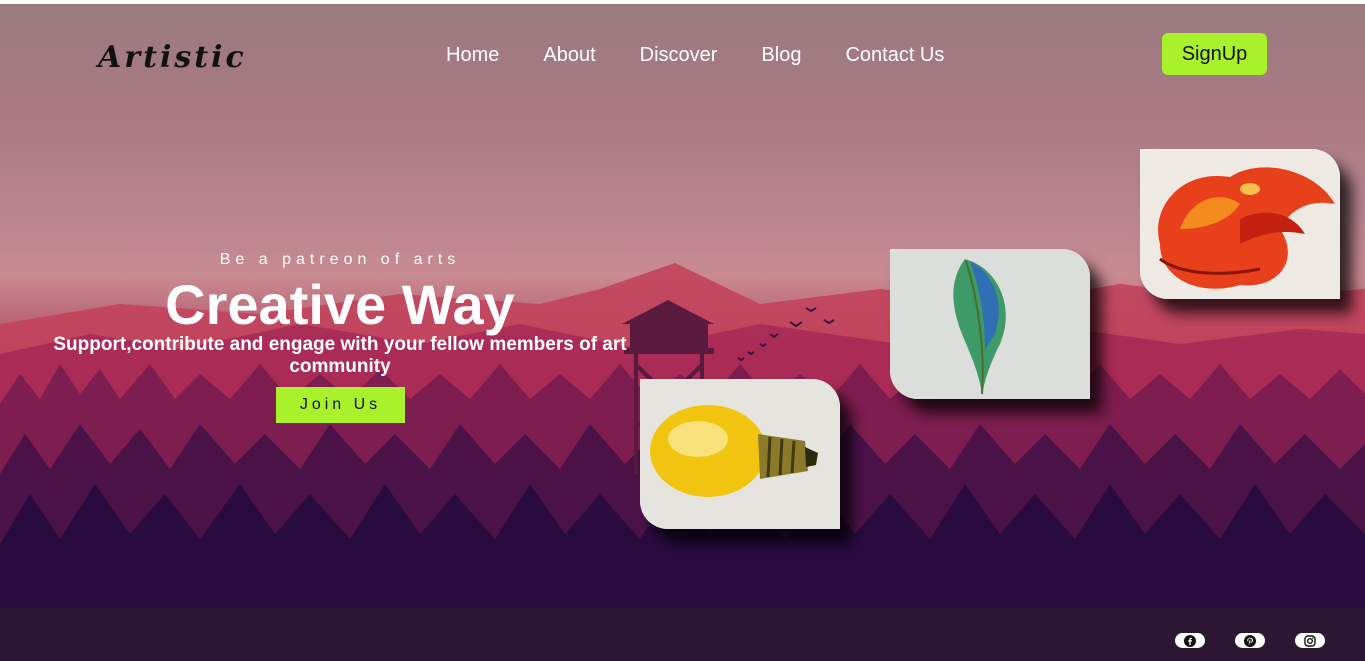 The image size is (1365, 661). I want to click on lightbulb-painting-image, so click(740, 454).